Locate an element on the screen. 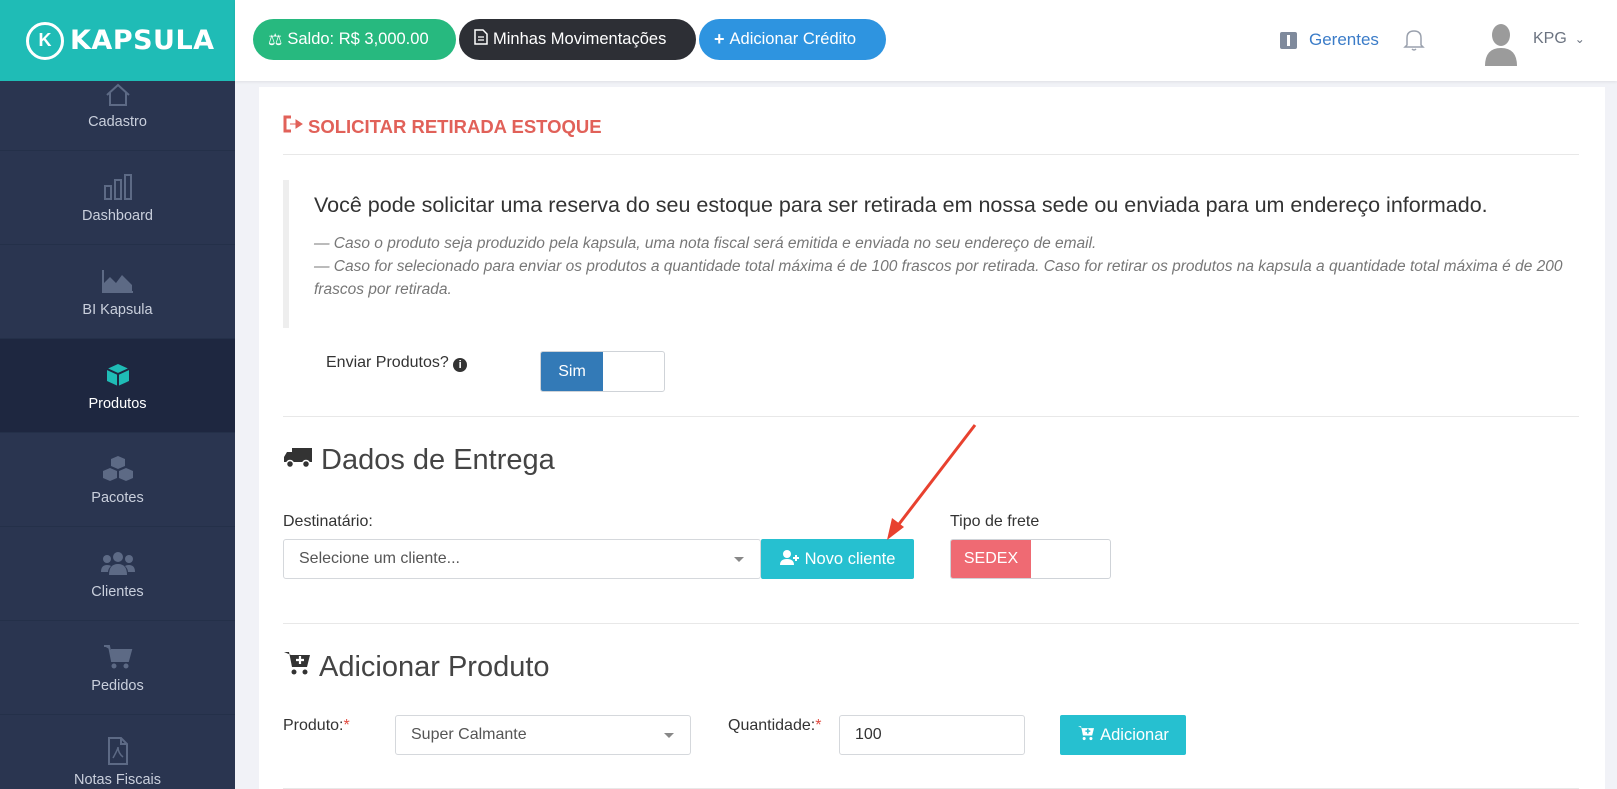  home-icon is located at coordinates (118, 94).